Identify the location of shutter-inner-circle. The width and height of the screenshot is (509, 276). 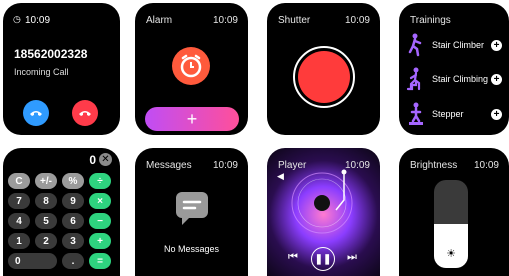
(324, 77).